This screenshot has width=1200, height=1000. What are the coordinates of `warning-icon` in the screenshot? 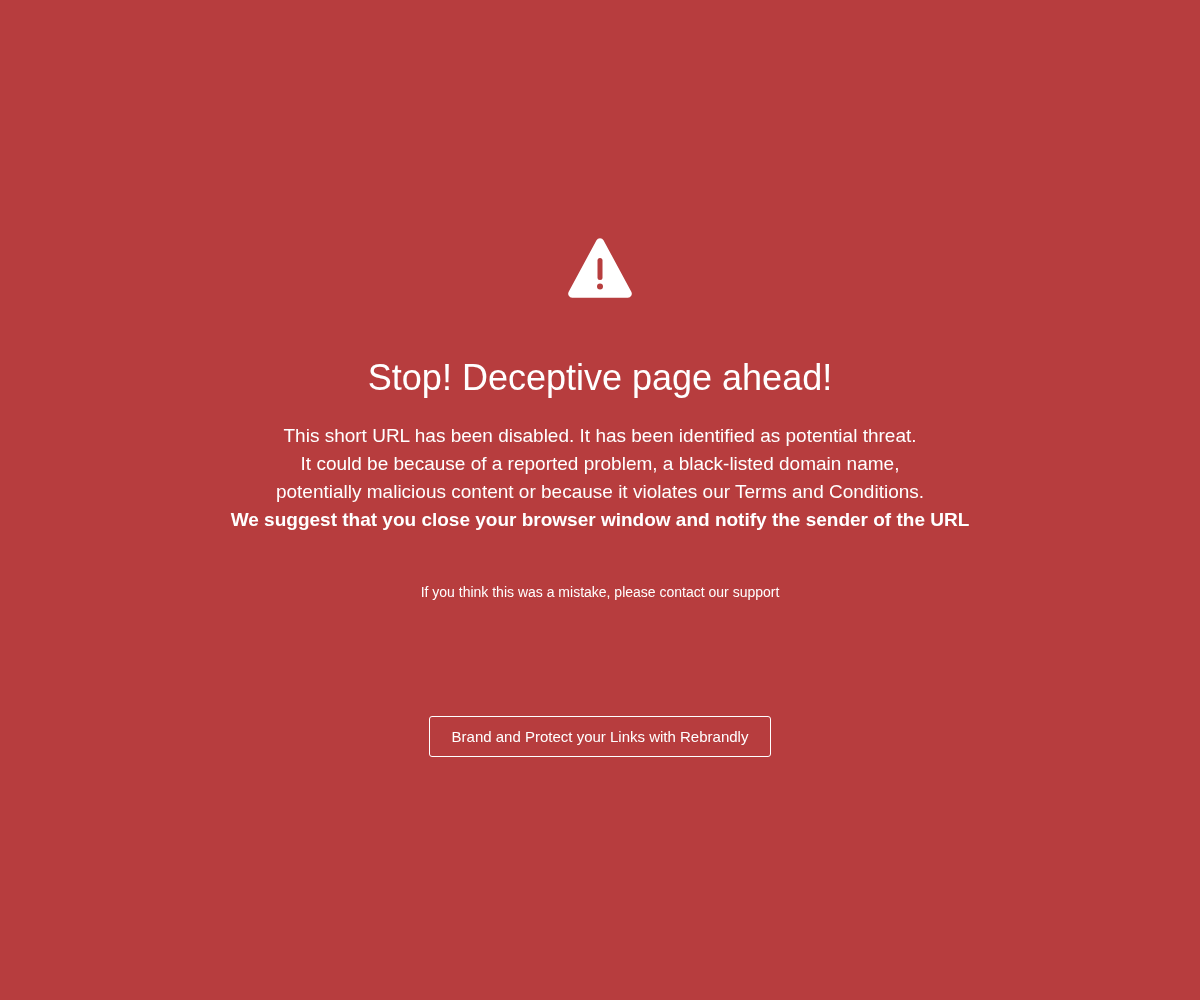 It's located at (600, 268).